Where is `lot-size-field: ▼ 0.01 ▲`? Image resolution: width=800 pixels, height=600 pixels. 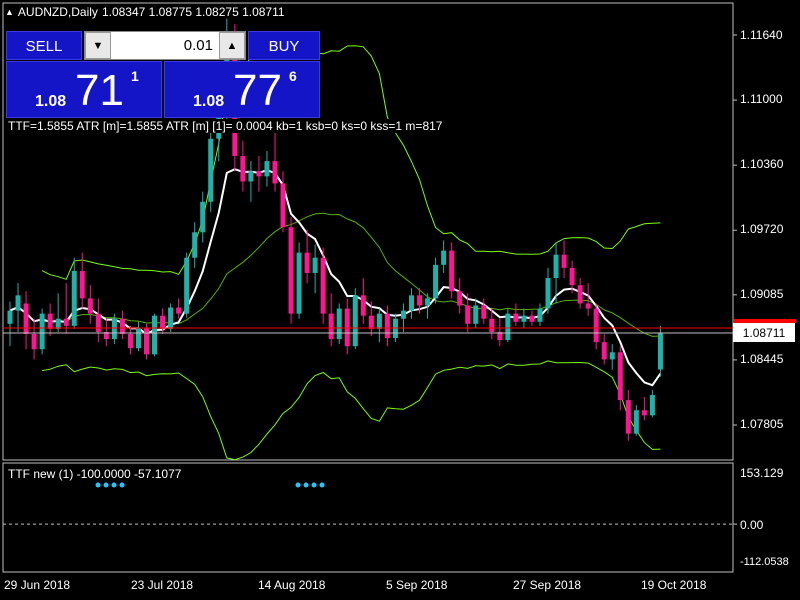
lot-size-field: ▼ 0.01 ▲ is located at coordinates (165, 45).